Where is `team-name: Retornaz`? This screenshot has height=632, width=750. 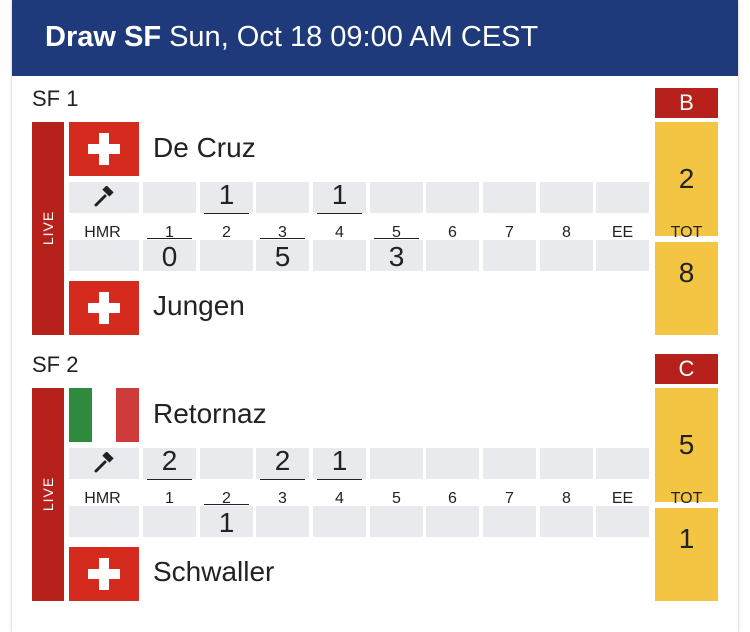
team-name: Retornaz is located at coordinates (210, 414).